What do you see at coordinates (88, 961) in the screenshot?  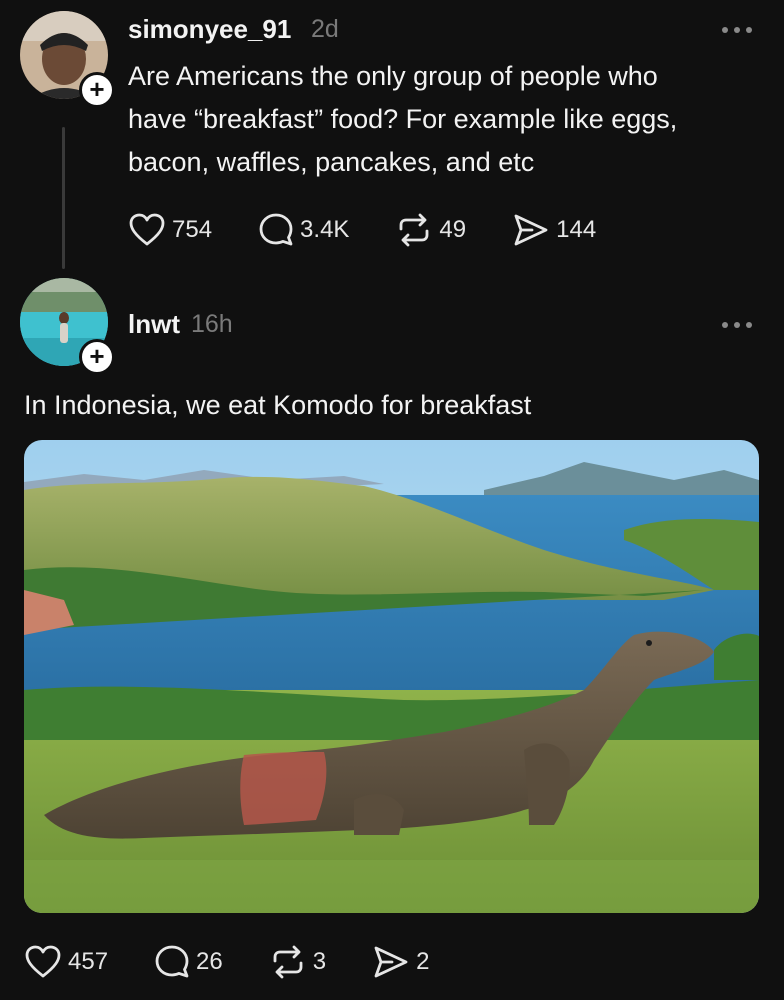 I see `like-count: 457` at bounding box center [88, 961].